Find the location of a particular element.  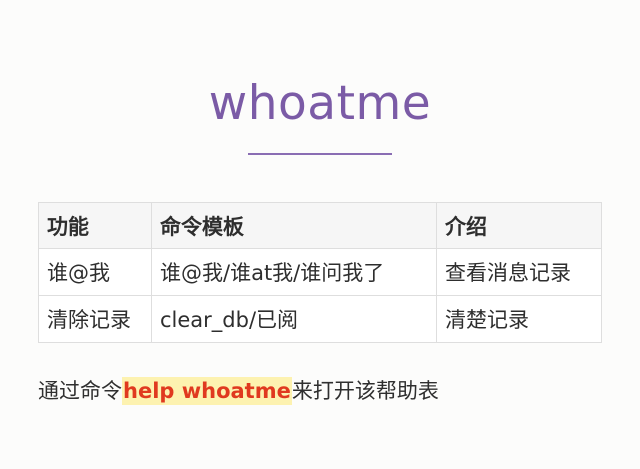

help-command-code: help whoatme is located at coordinates (207, 391).